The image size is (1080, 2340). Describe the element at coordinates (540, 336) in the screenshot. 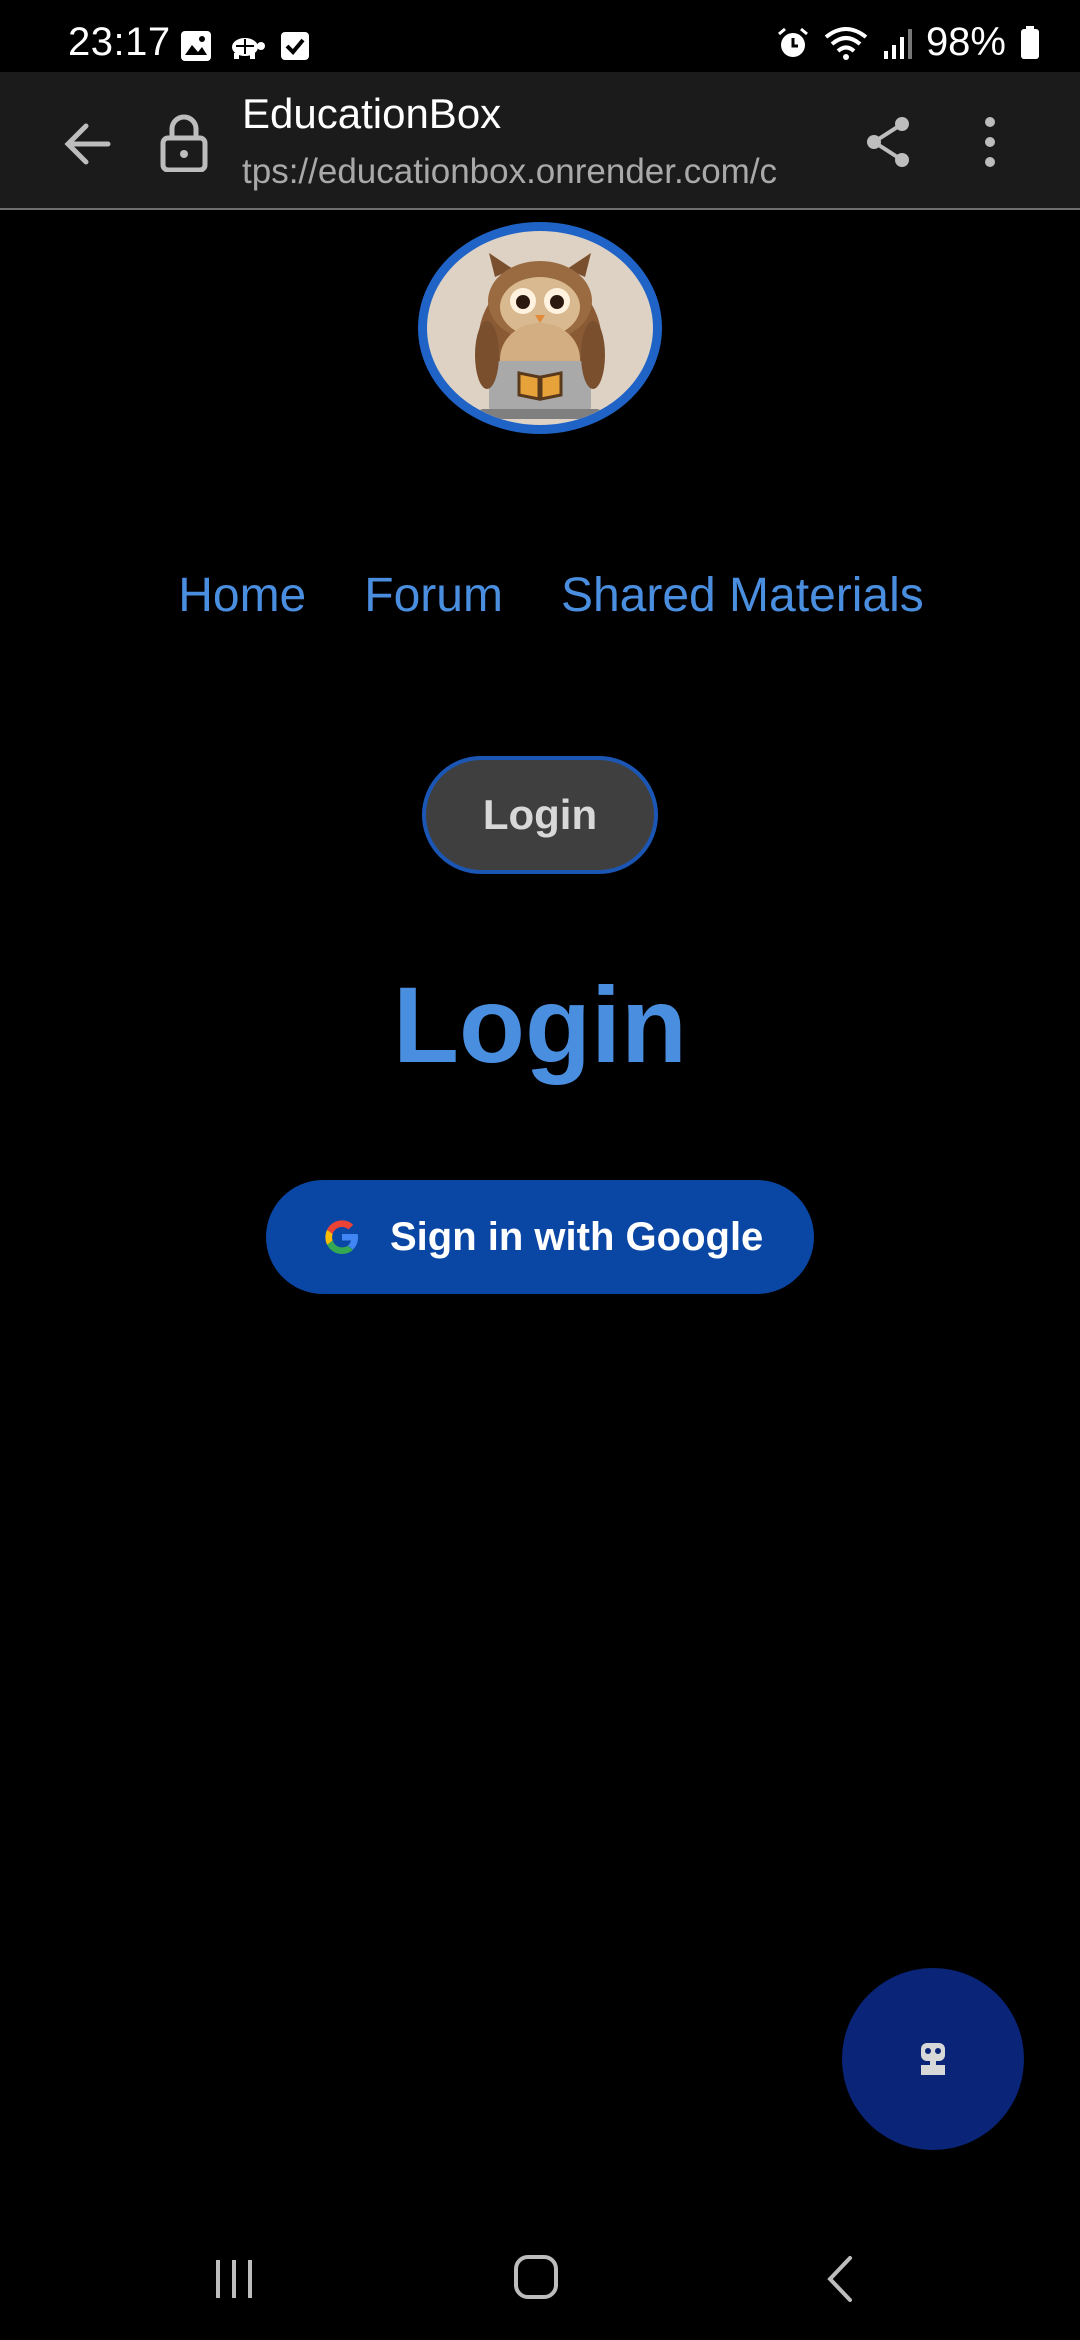

I see `owl-laptop-icon` at that location.